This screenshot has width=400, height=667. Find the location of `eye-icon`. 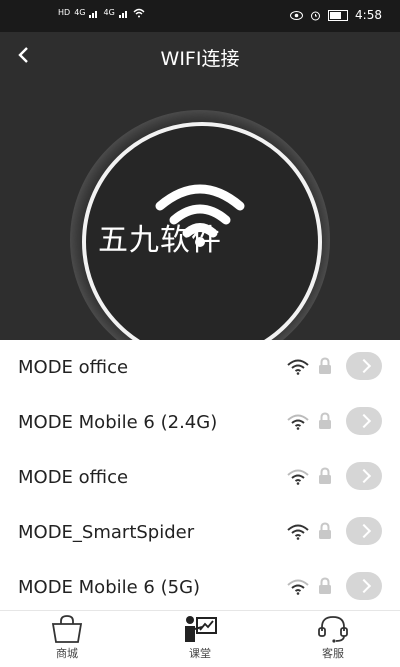

eye-icon is located at coordinates (297, 15).